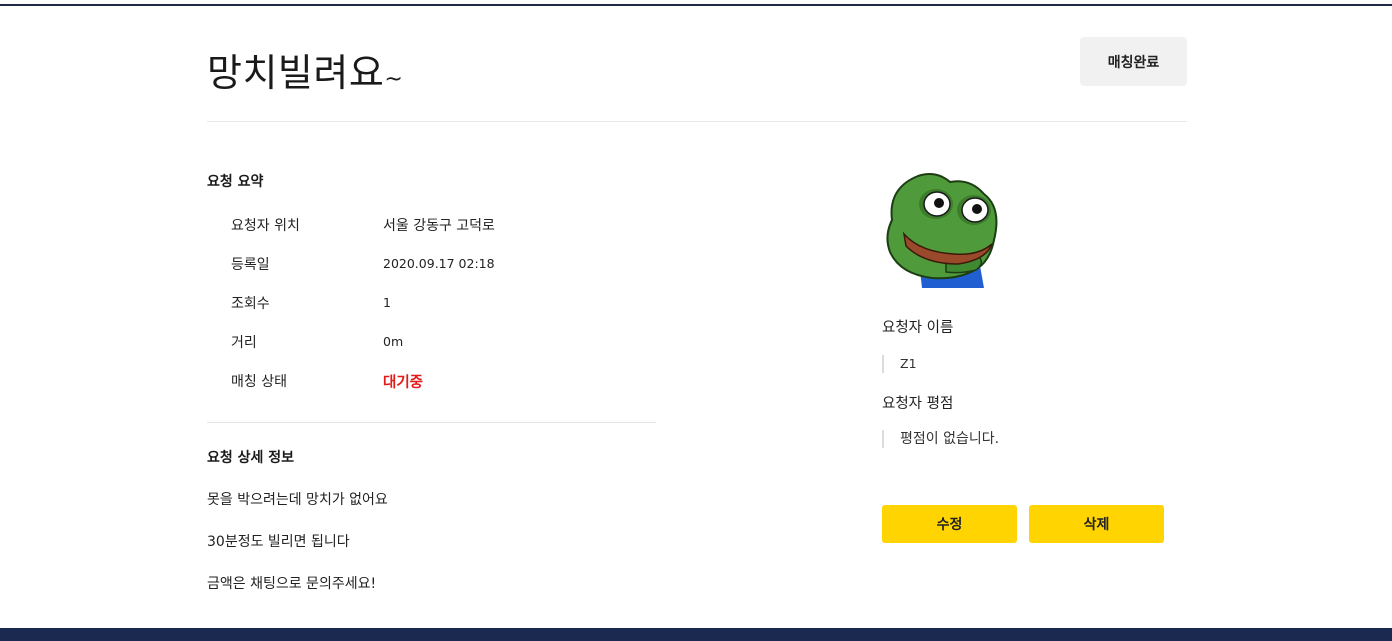  I want to click on title-suffix: ~, so click(394, 79).